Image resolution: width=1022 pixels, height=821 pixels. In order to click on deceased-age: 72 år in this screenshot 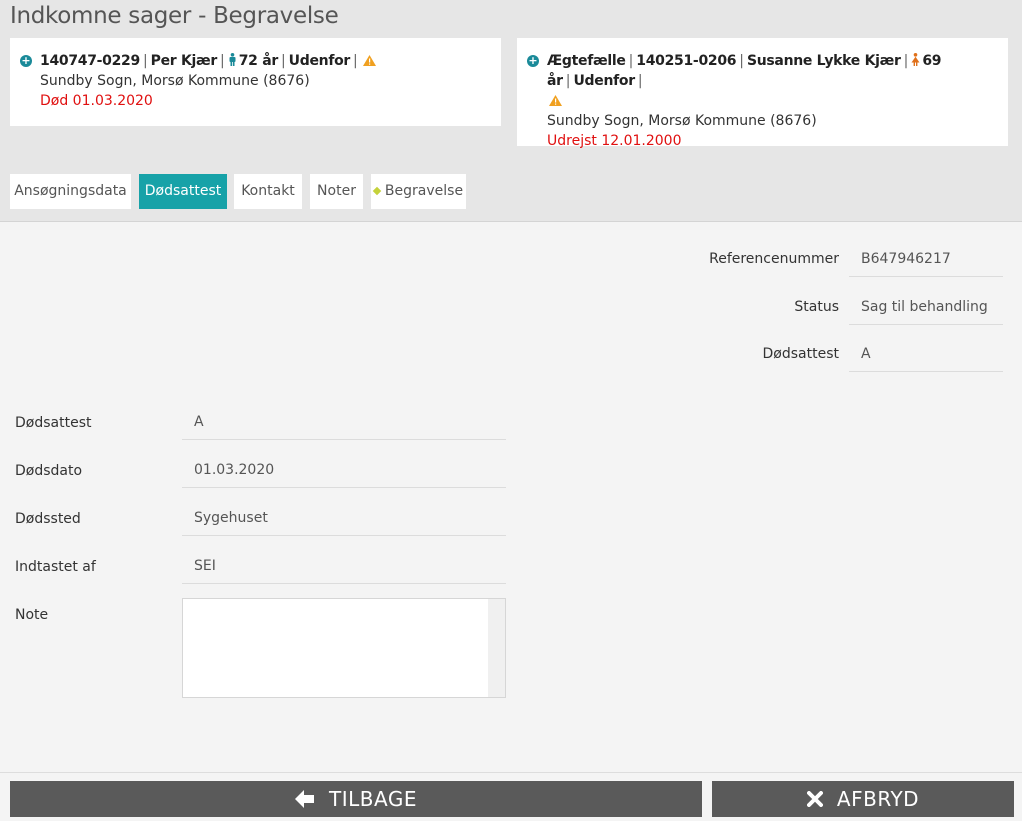, I will do `click(258, 61)`.